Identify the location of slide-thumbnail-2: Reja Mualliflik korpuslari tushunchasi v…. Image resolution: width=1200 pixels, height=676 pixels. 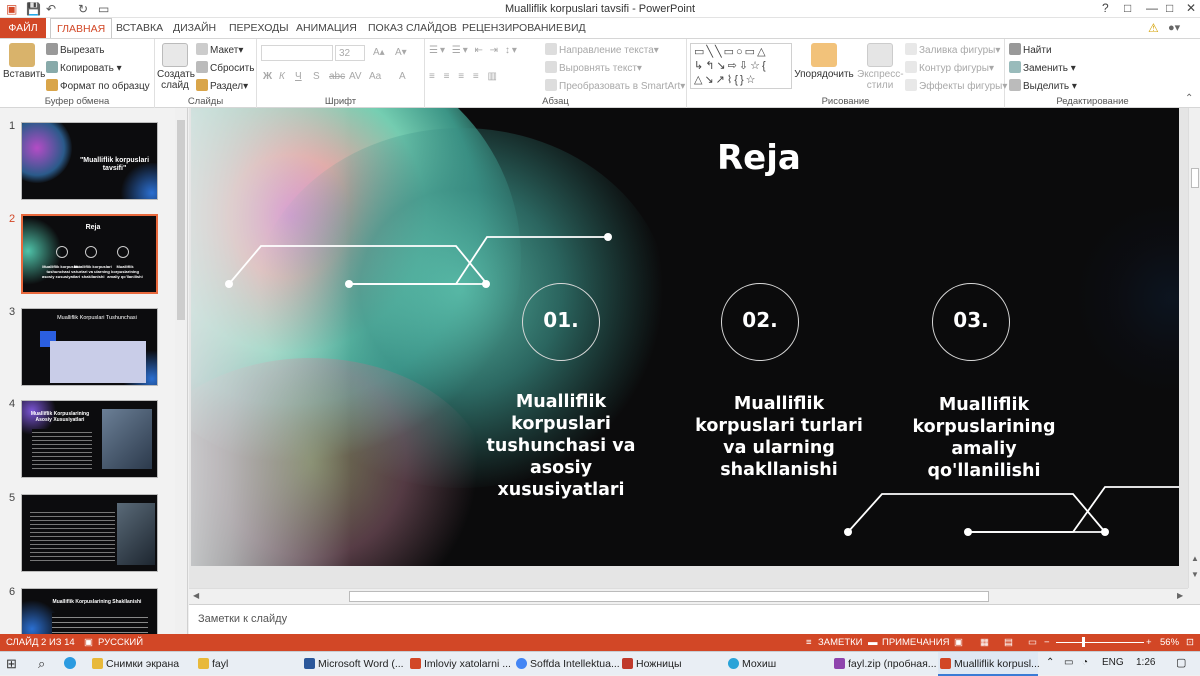
(89, 254).